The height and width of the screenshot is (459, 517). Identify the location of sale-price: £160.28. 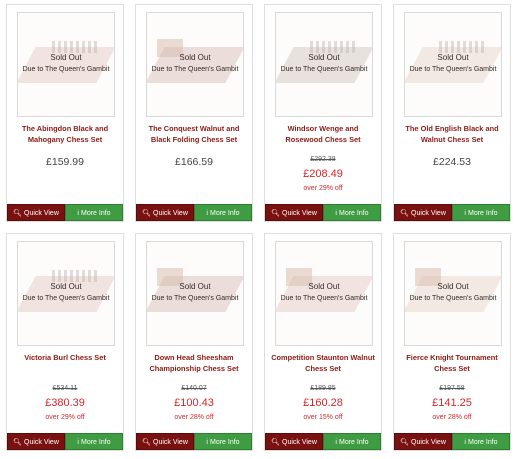
(323, 403).